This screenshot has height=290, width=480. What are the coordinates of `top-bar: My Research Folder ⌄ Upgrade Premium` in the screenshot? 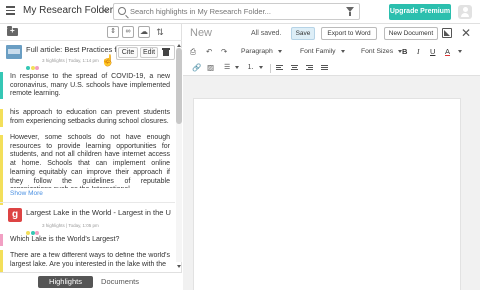 It's located at (240, 12).